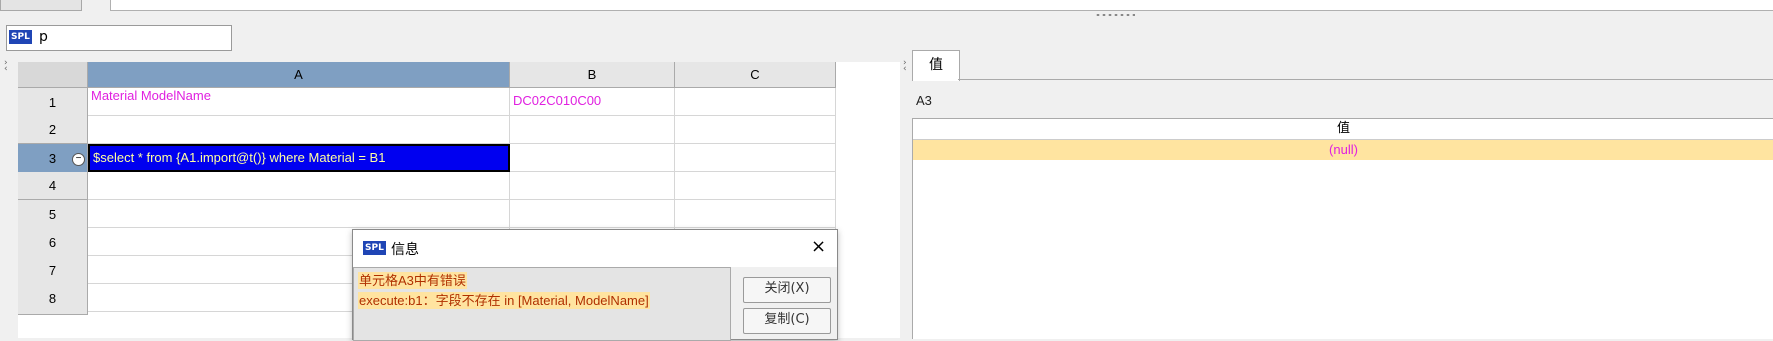 The height and width of the screenshot is (341, 1773). Describe the element at coordinates (787, 321) in the screenshot. I see `copy-button: 复制(C)` at that location.